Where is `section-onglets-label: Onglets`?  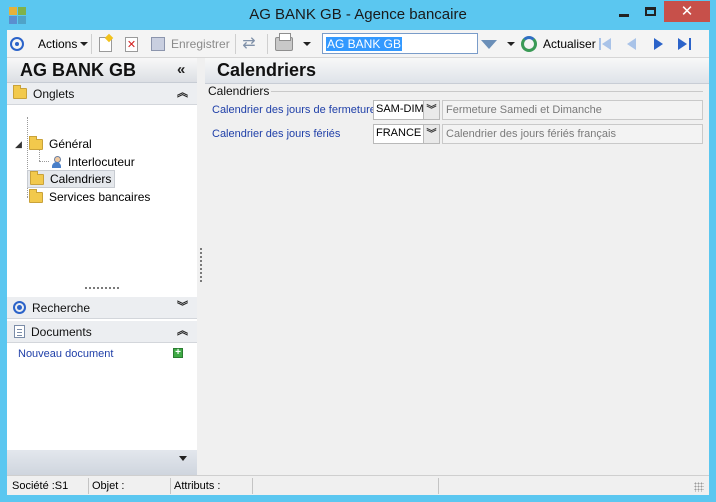
section-onglets-label: Onglets is located at coordinates (54, 93).